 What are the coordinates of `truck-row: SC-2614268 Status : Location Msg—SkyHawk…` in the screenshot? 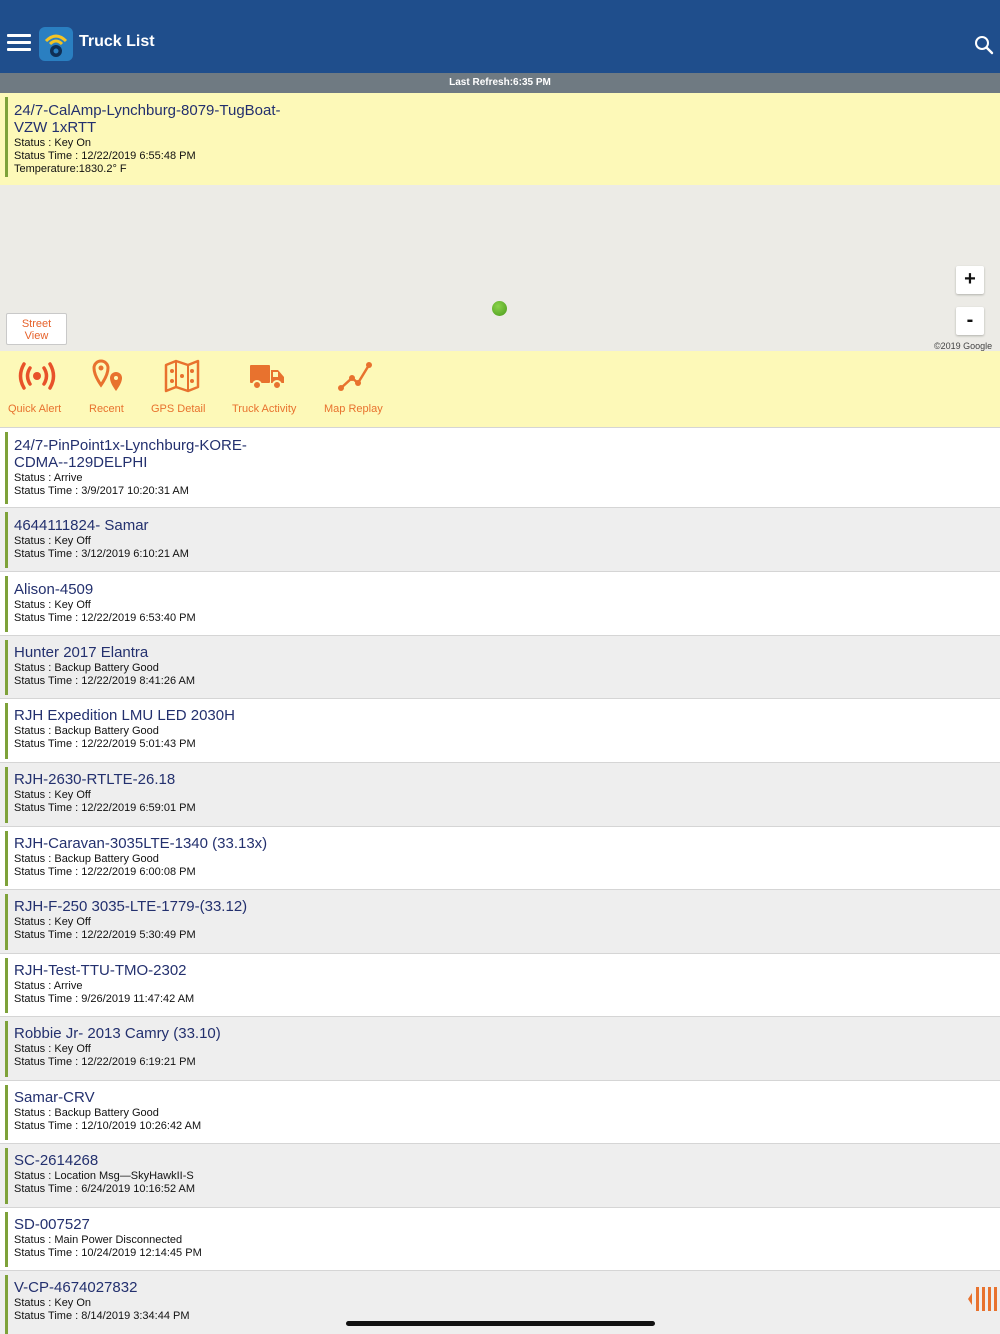 It's located at (500, 1175).